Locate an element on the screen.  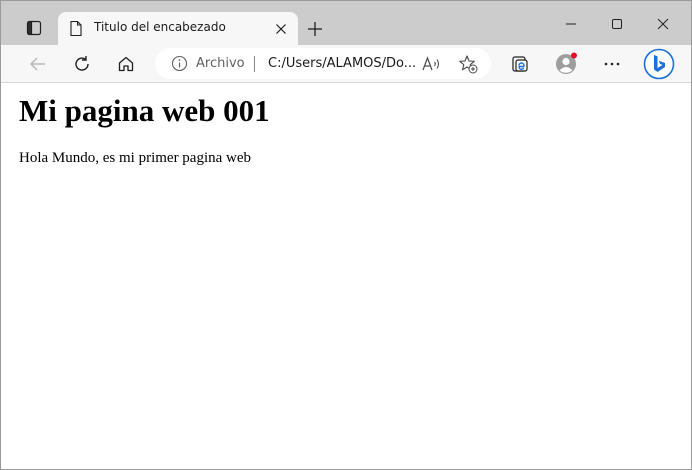
new-tab-button is located at coordinates (315, 29).